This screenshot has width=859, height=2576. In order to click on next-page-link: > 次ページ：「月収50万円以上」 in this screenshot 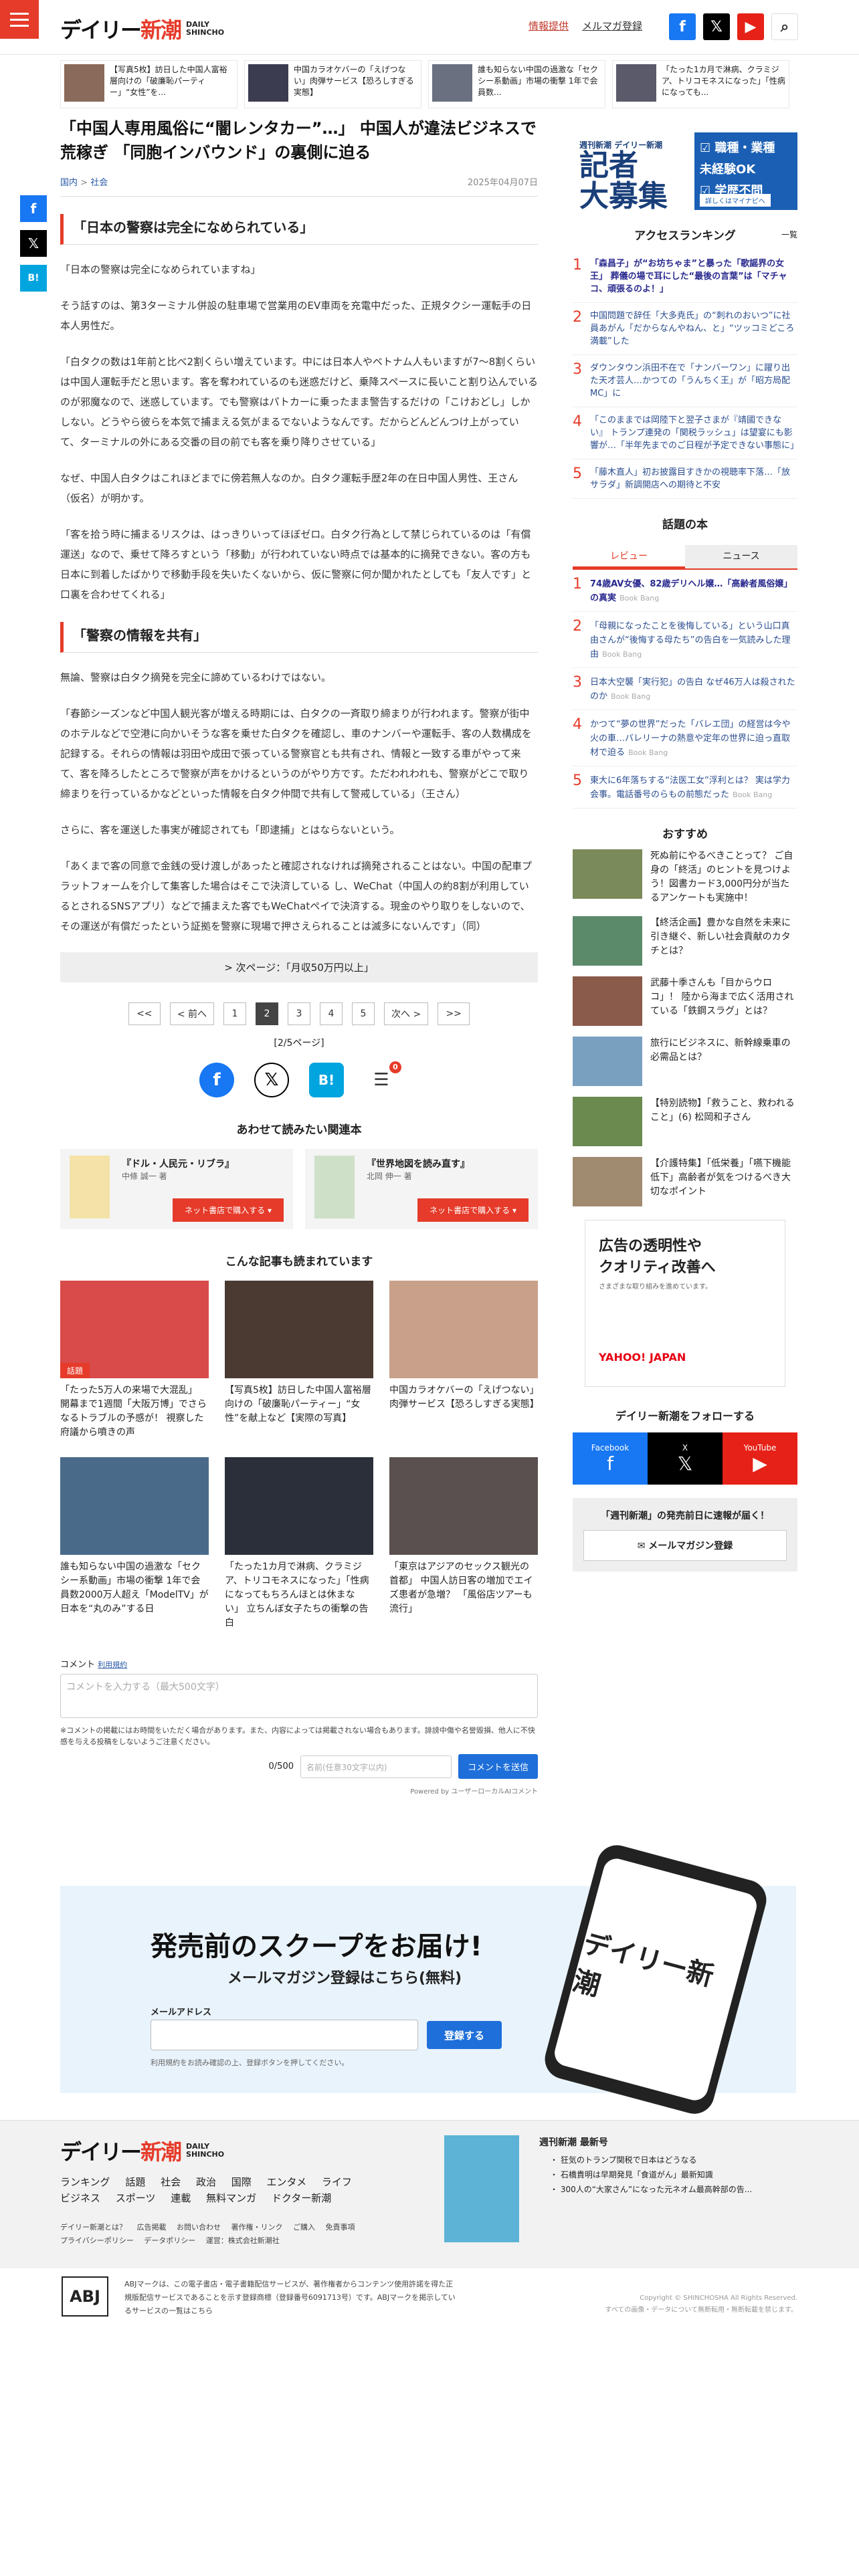, I will do `click(299, 967)`.